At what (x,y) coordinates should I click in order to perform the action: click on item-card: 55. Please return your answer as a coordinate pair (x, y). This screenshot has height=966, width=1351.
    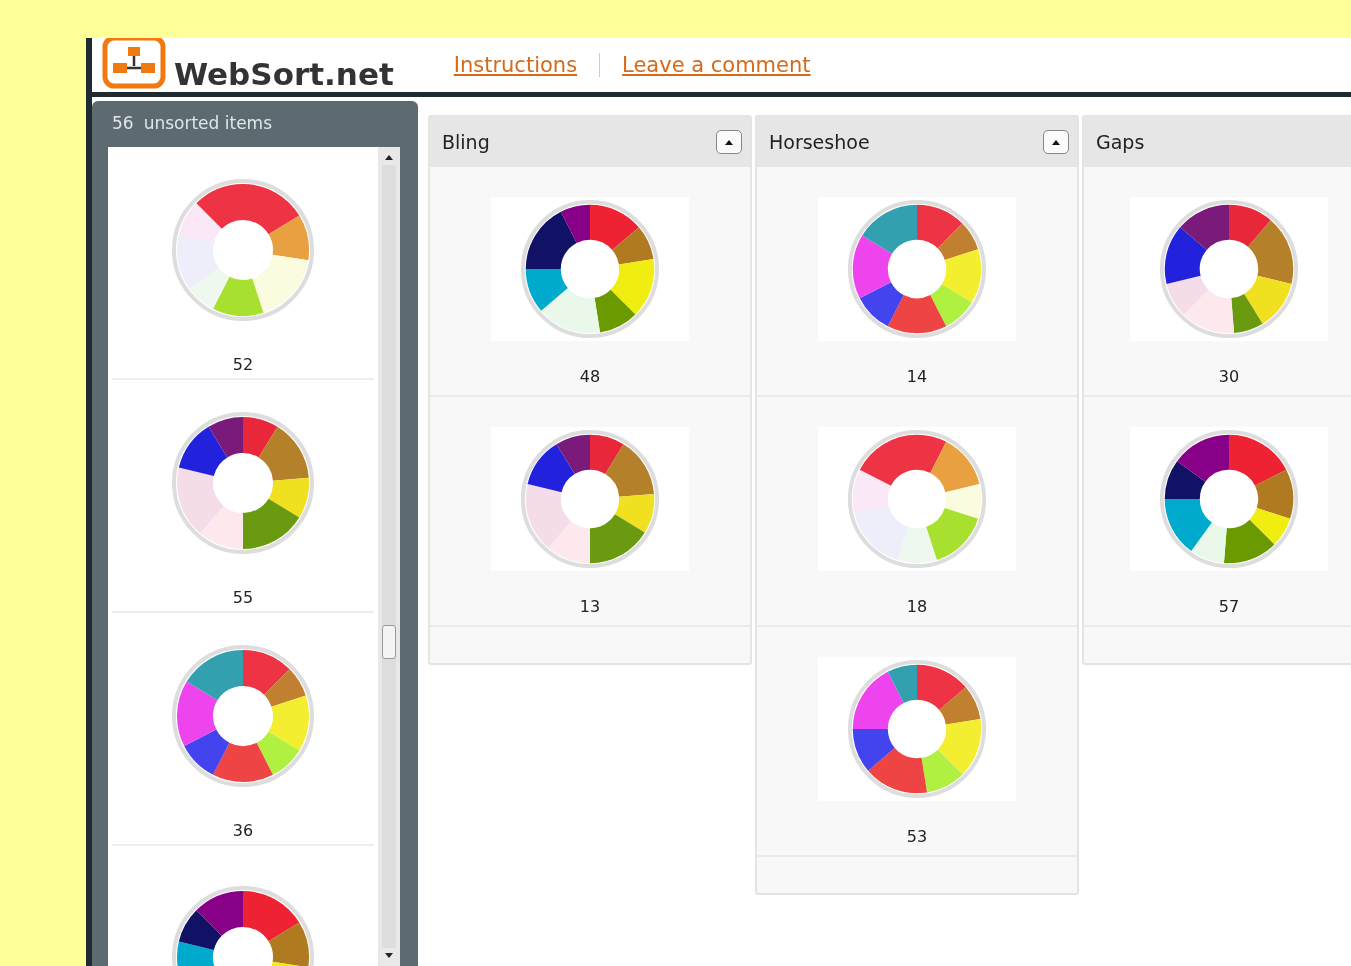
    Looking at the image, I should click on (243, 496).